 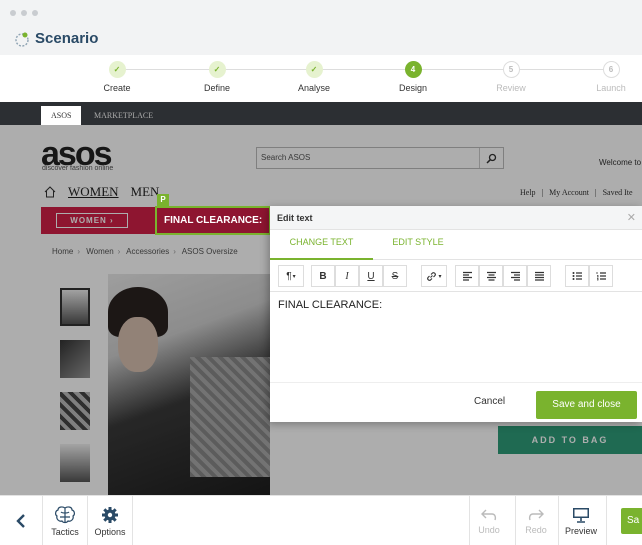 I want to click on separator, so click(x=606, y=520).